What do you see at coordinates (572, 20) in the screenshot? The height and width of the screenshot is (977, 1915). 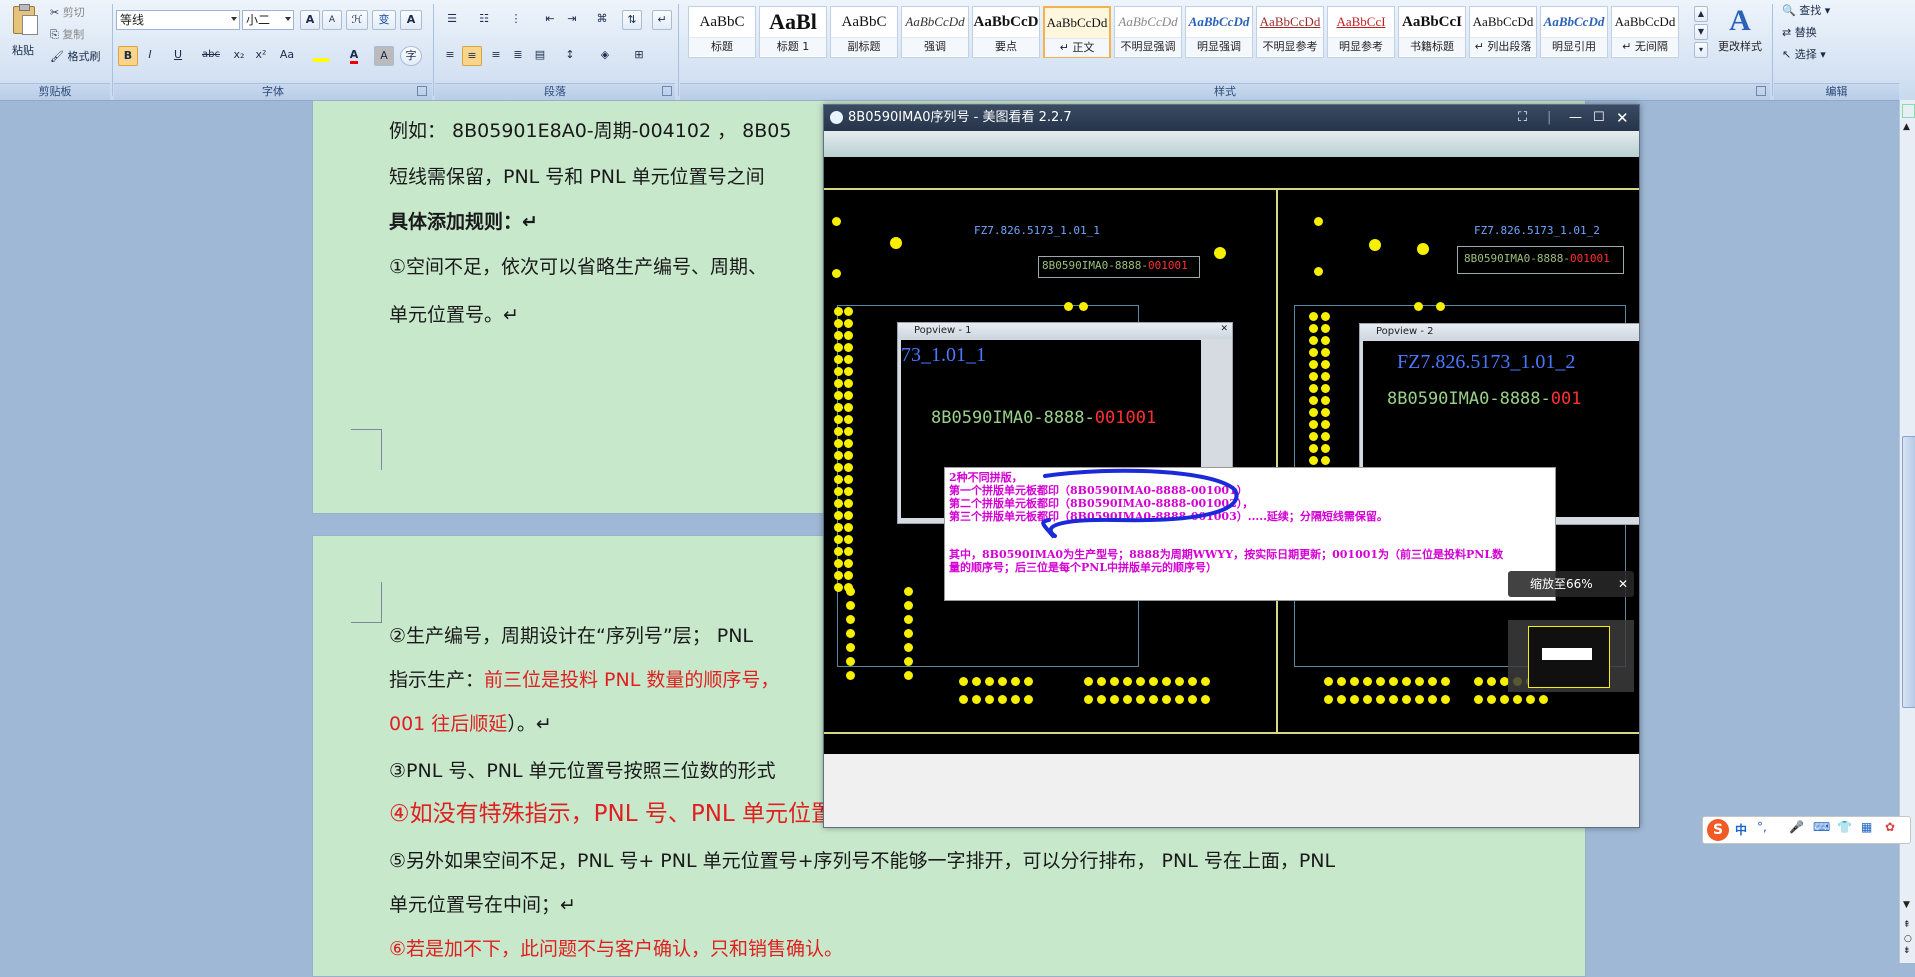 I see `increase-indent-button: ⇥` at bounding box center [572, 20].